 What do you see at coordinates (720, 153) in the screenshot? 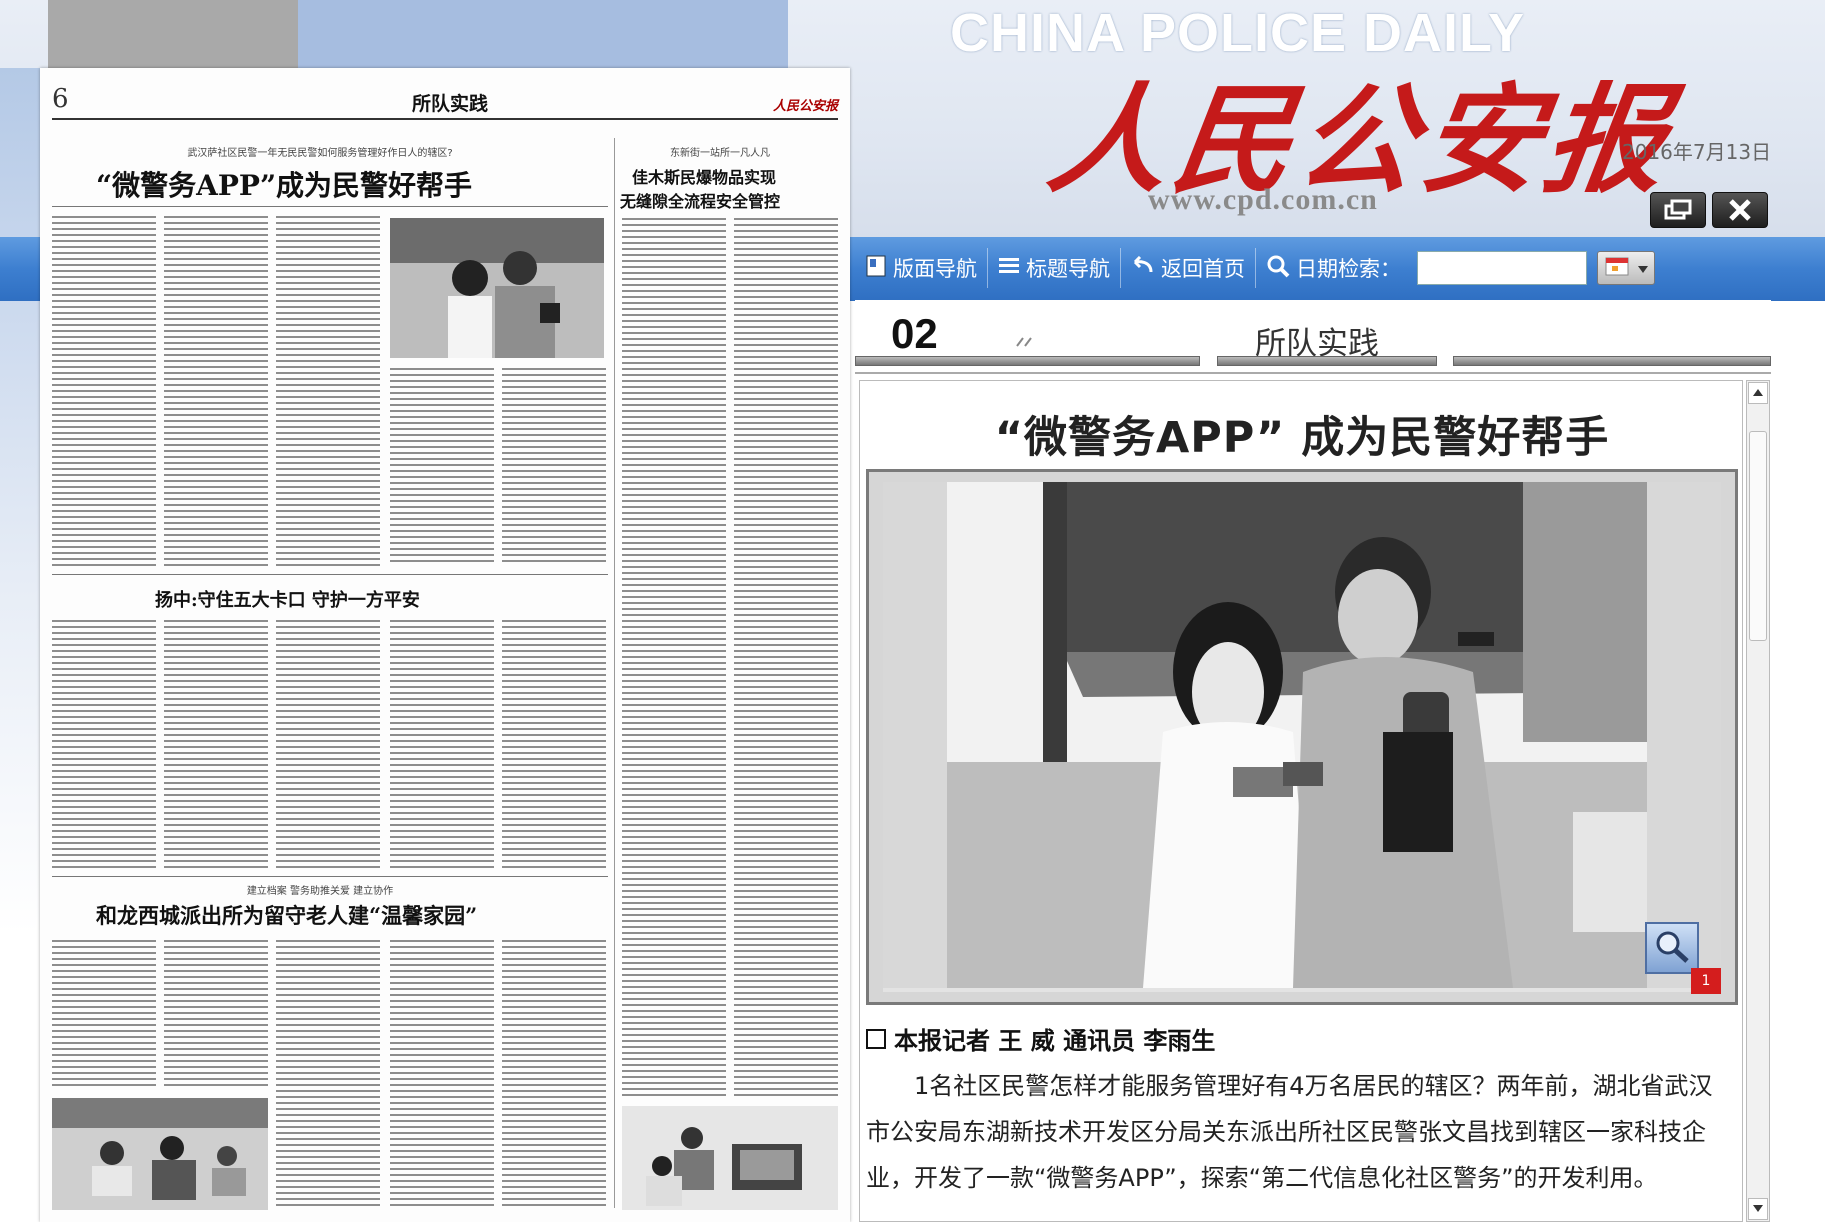
I see `headline-kicker: 东新街一站所一凡人凡` at bounding box center [720, 153].